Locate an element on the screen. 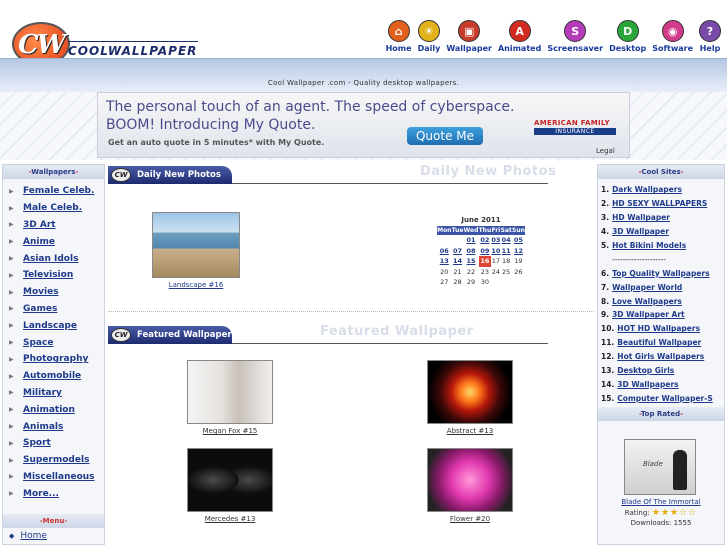 The width and height of the screenshot is (727, 545). cool-site-link: 8. Love Wallpapers is located at coordinates (662, 301).